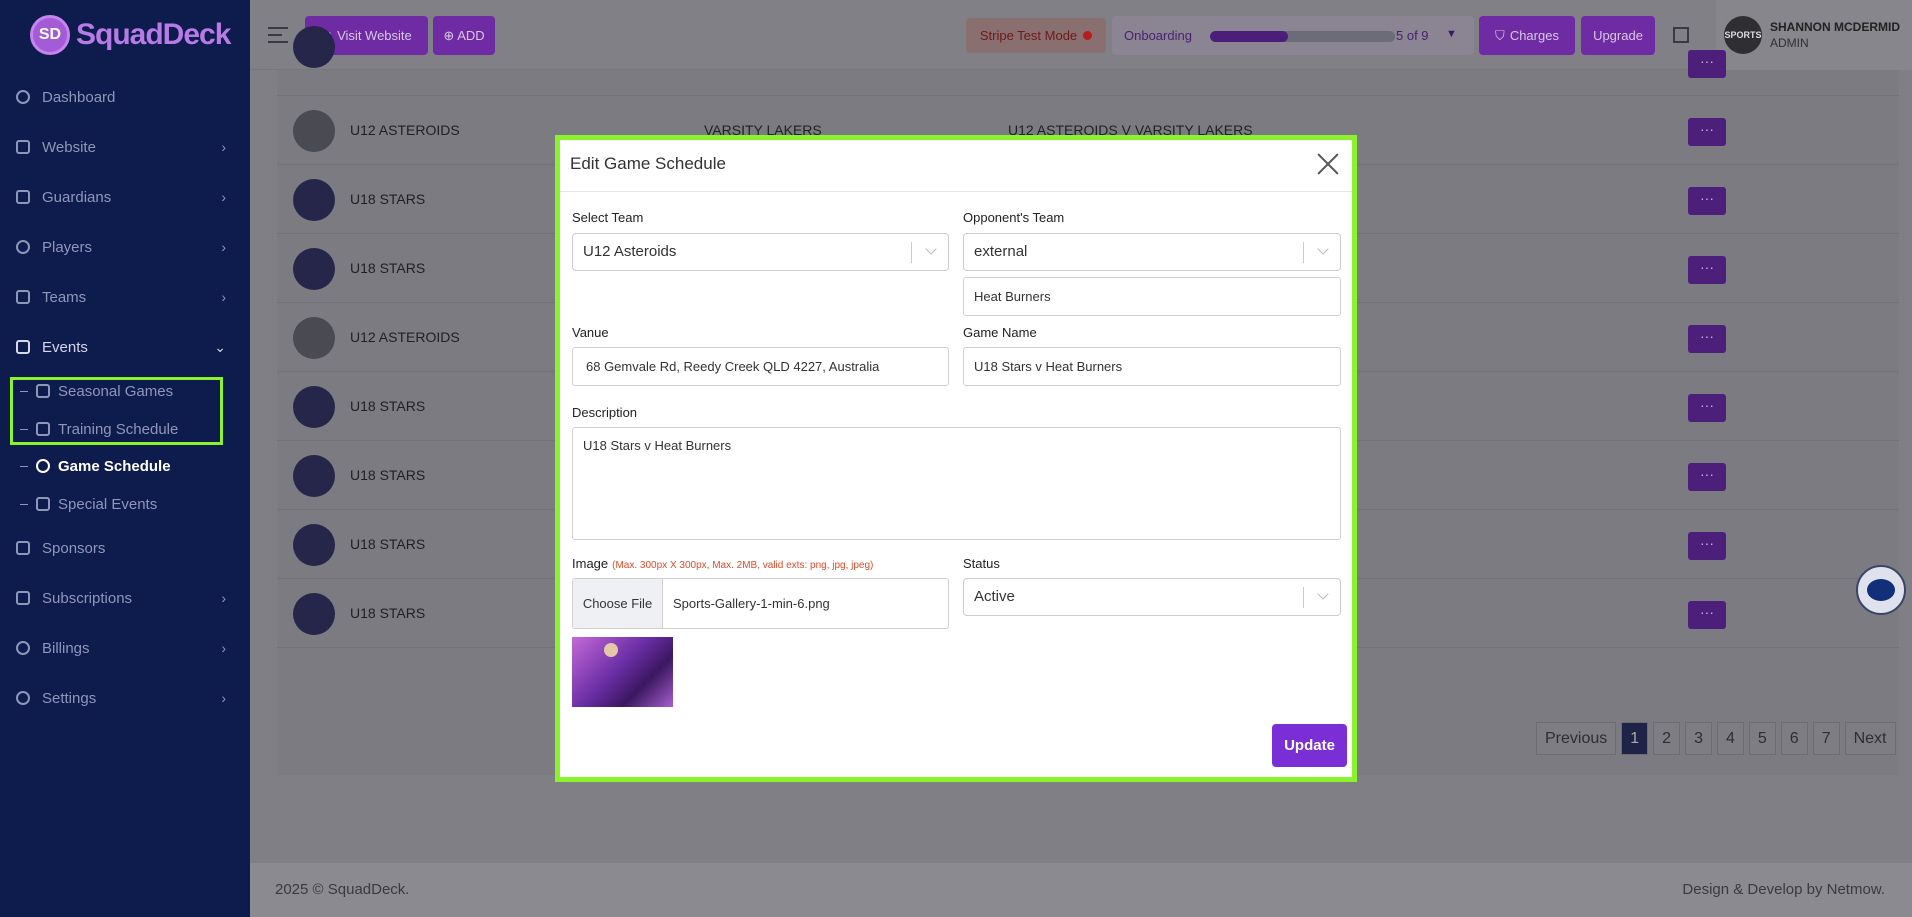 This screenshot has height=917, width=1912. I want to click on select-team-label: Select Team, so click(608, 217).